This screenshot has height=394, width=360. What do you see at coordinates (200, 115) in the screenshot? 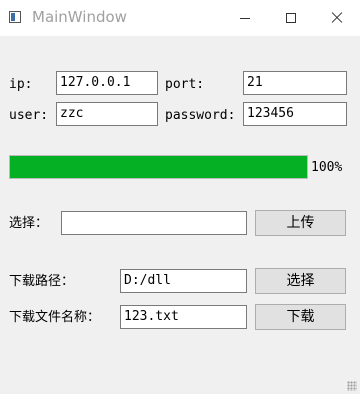
I see `password-label: password:` at bounding box center [200, 115].